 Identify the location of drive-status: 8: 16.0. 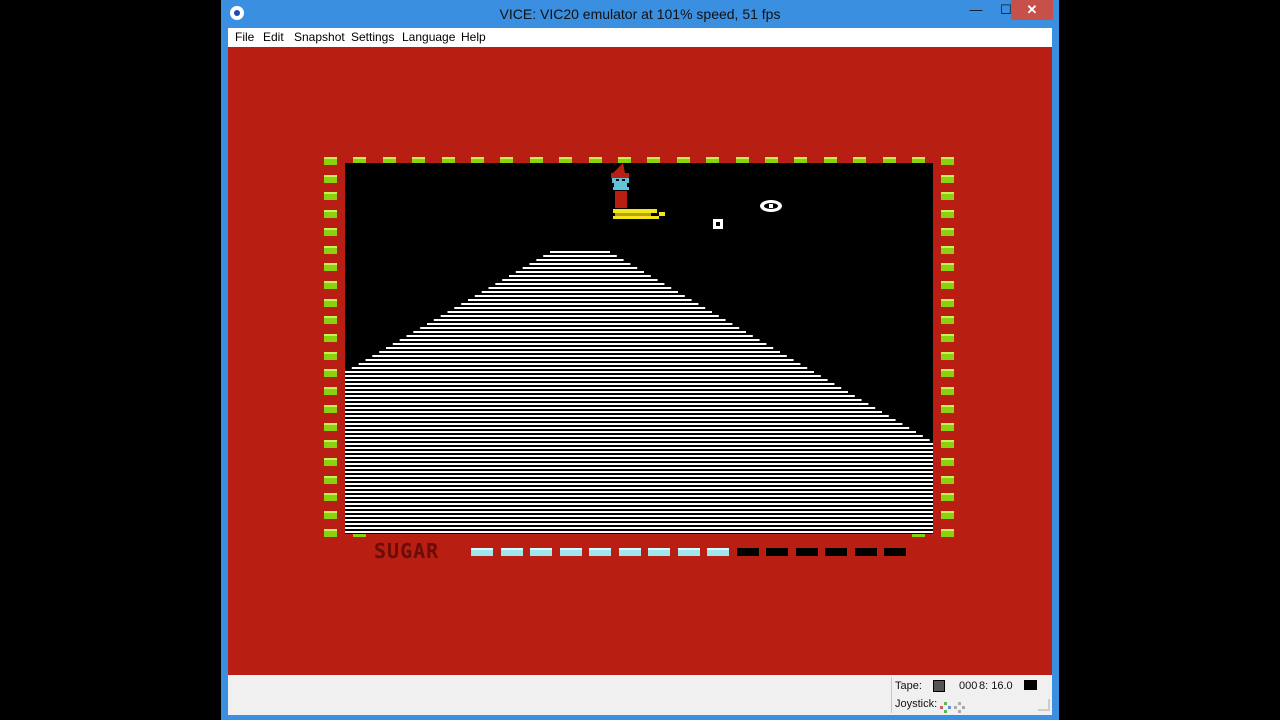
(996, 686).